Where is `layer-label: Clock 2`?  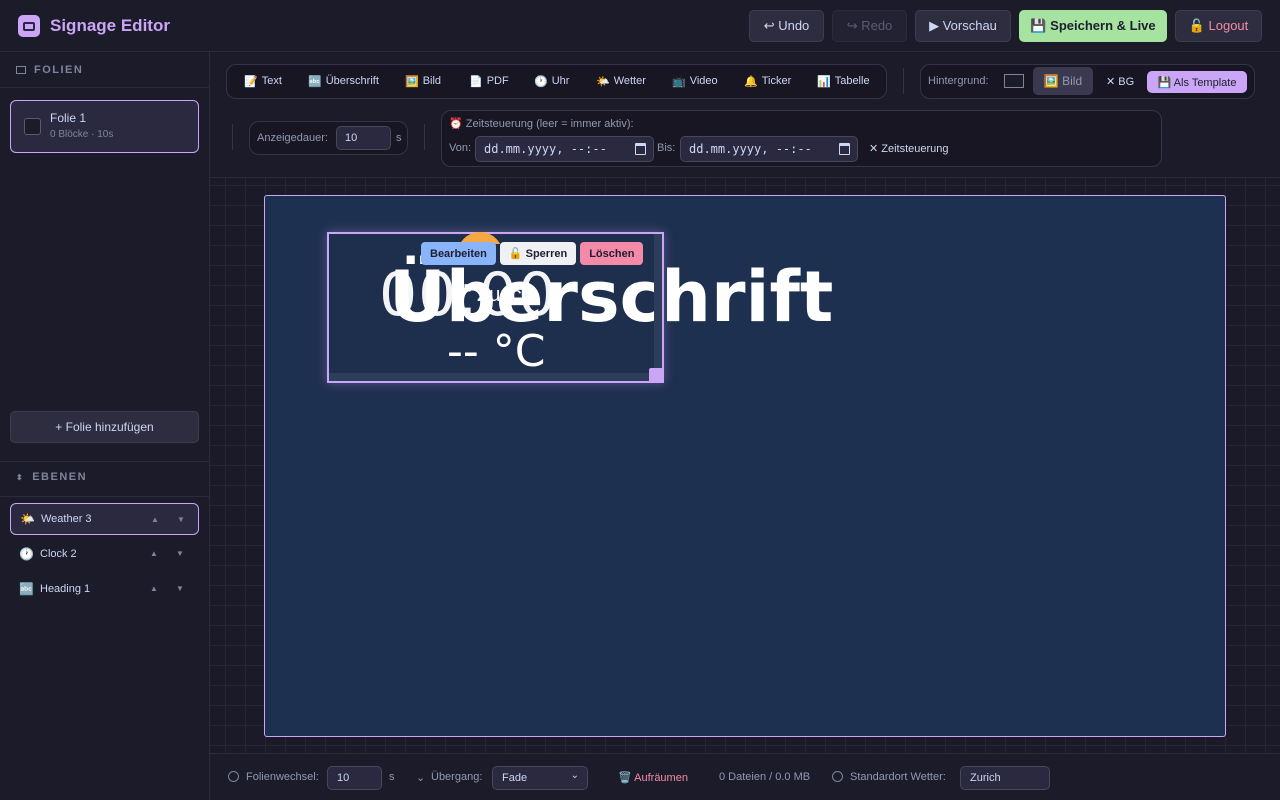 layer-label: Clock 2 is located at coordinates (58, 554).